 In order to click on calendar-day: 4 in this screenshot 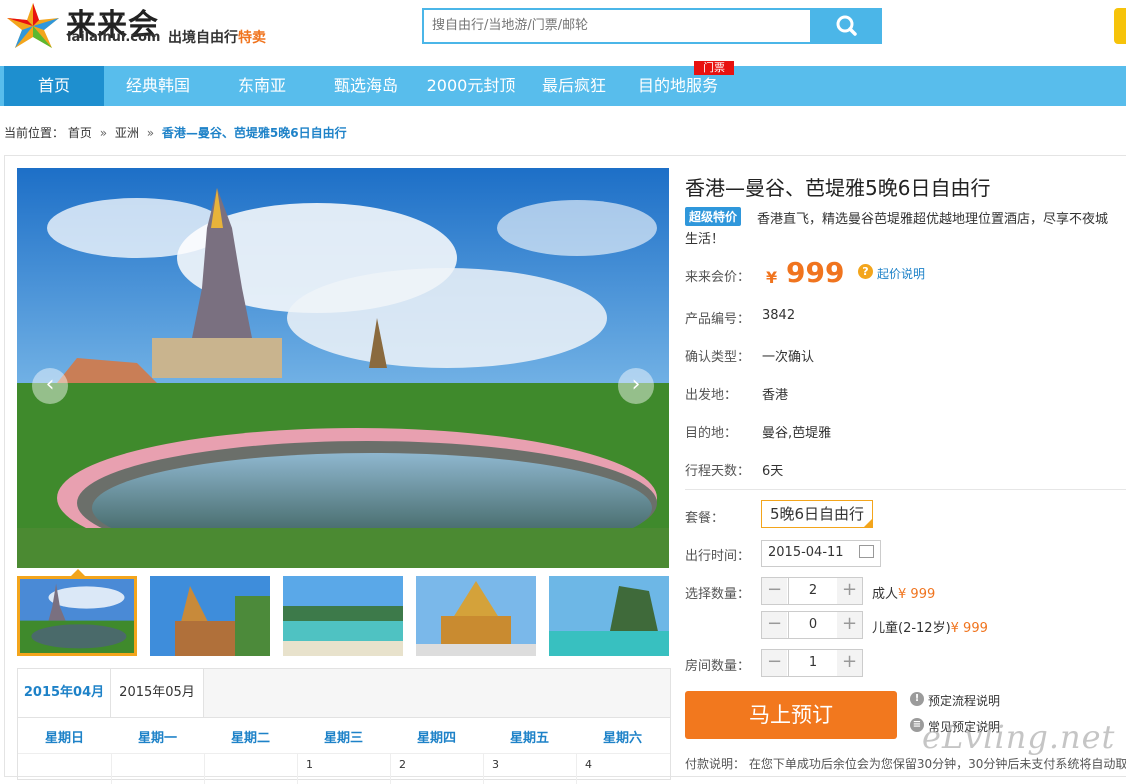, I will do `click(588, 764)`.